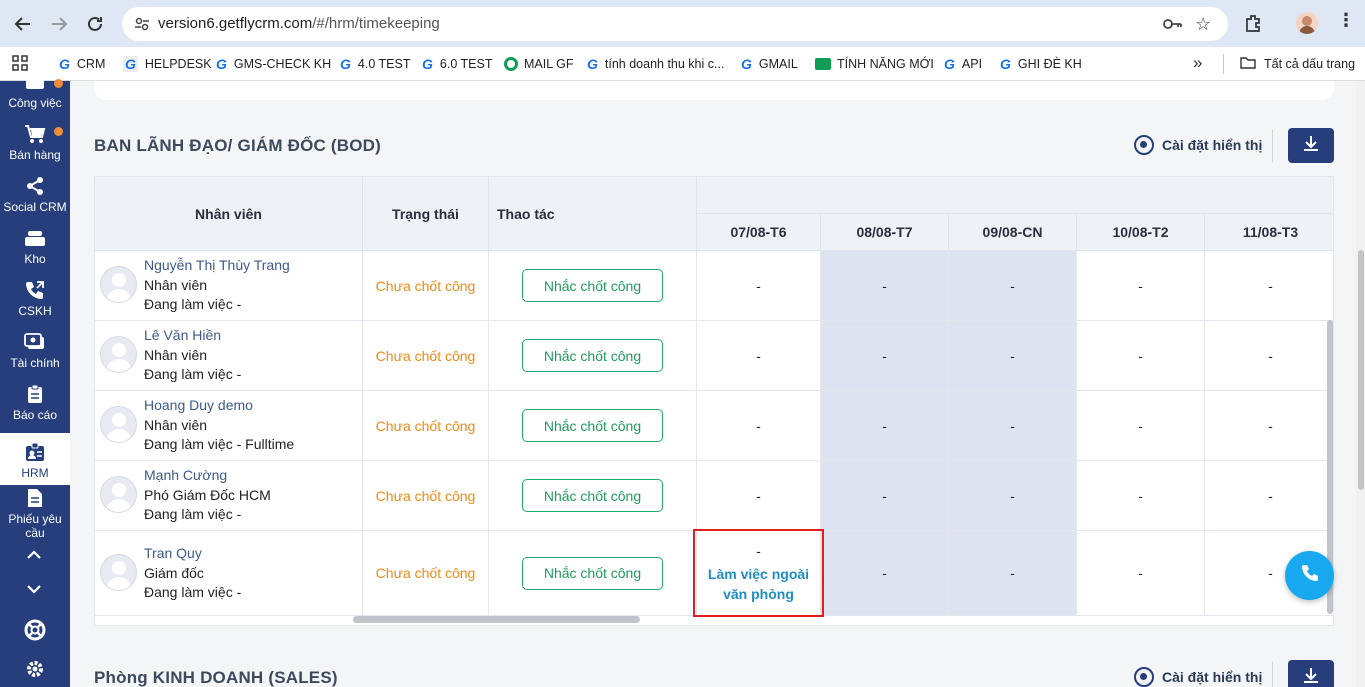  I want to click on employee-position: Nhân viên, so click(176, 424).